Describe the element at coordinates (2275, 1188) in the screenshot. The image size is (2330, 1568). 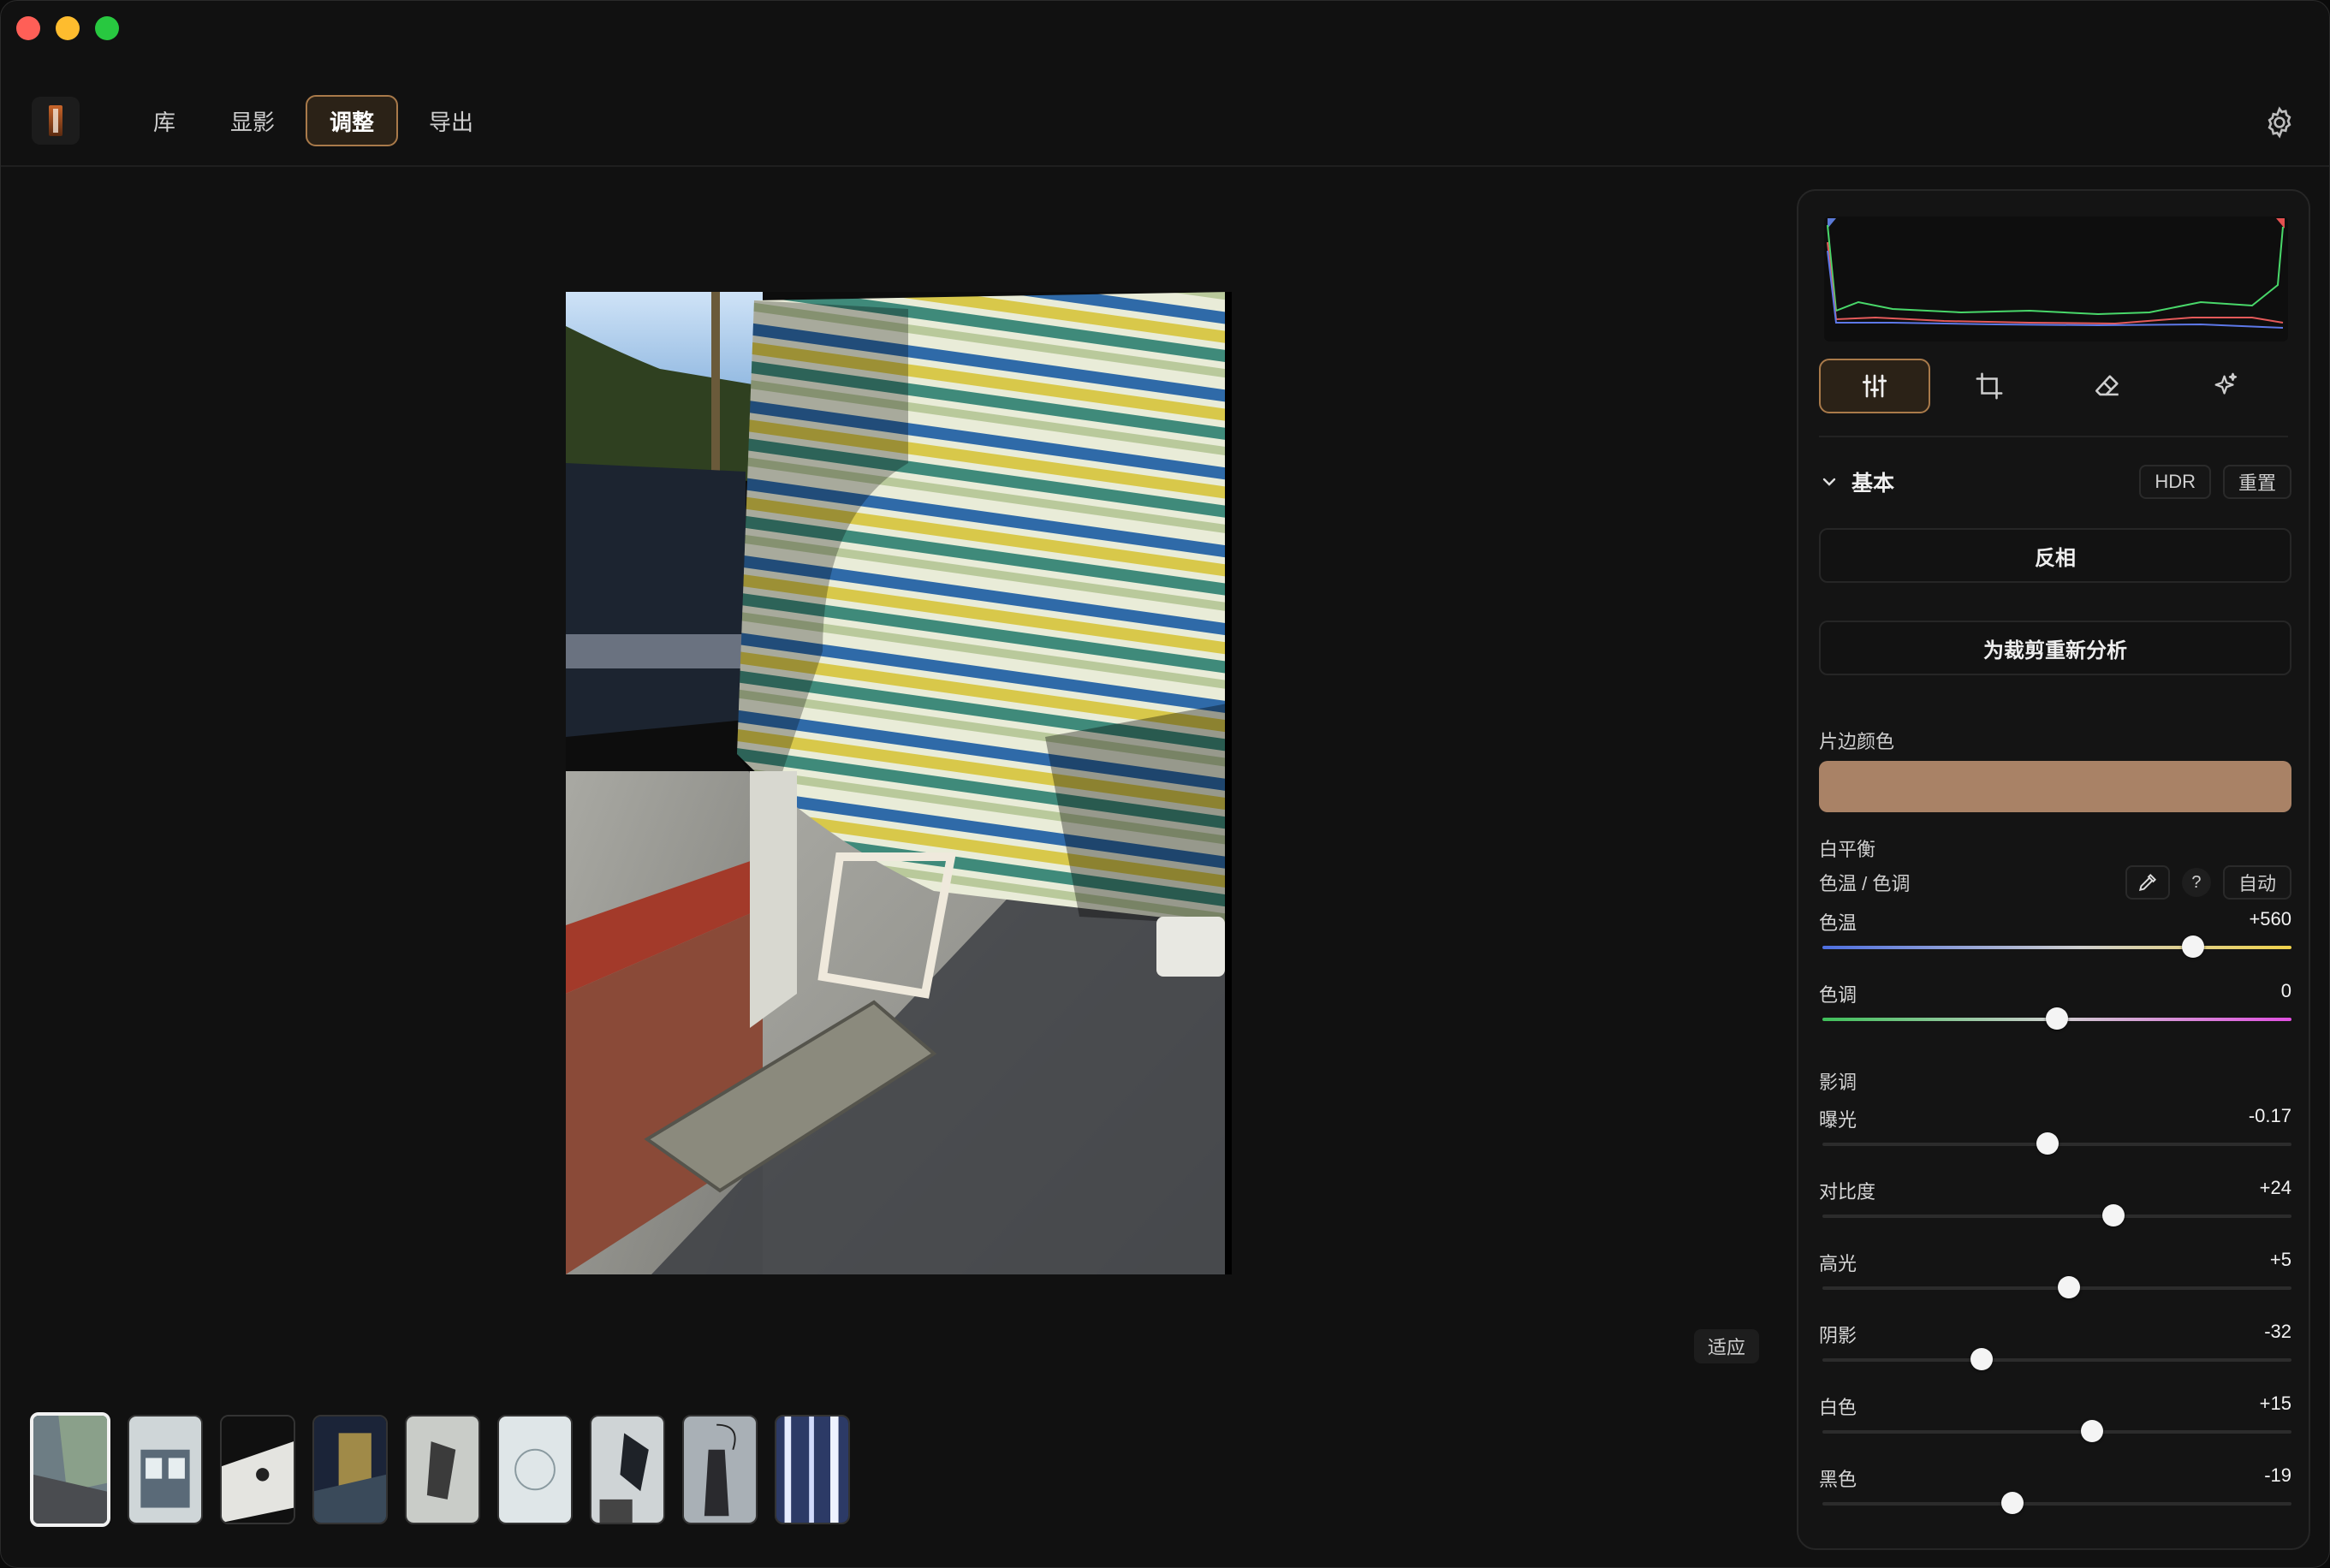
I see `slider-value: +24` at that location.